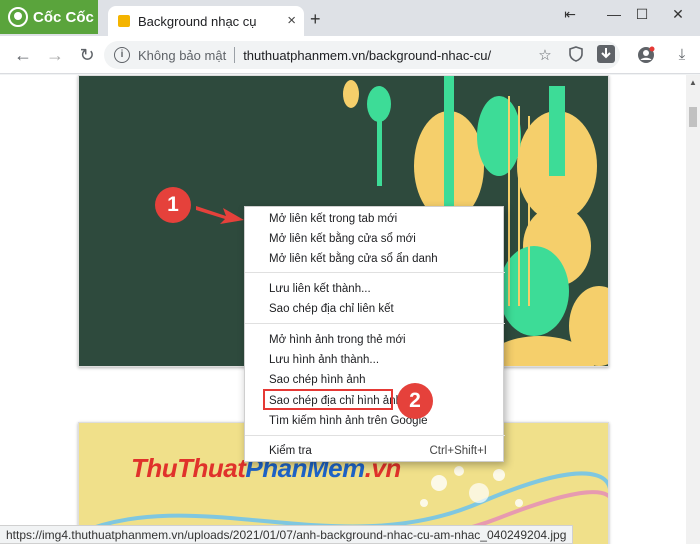 The width and height of the screenshot is (700, 544). What do you see at coordinates (606, 54) in the screenshot?
I see `download-box-icon` at bounding box center [606, 54].